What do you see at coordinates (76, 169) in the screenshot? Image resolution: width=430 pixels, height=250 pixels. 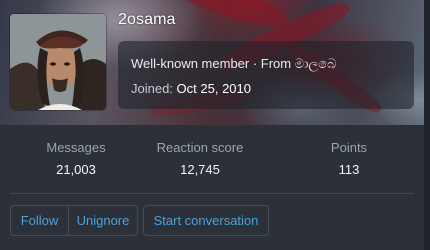 I see `stat-value: 21,003` at bounding box center [76, 169].